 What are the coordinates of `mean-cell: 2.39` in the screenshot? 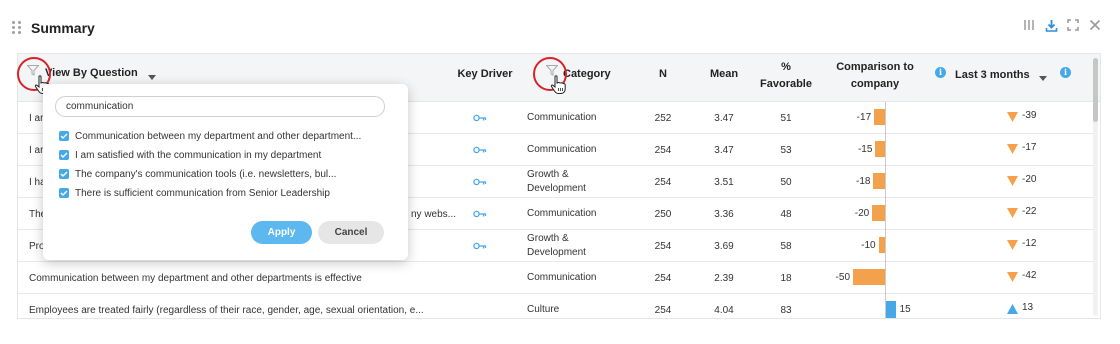 It's located at (724, 278).